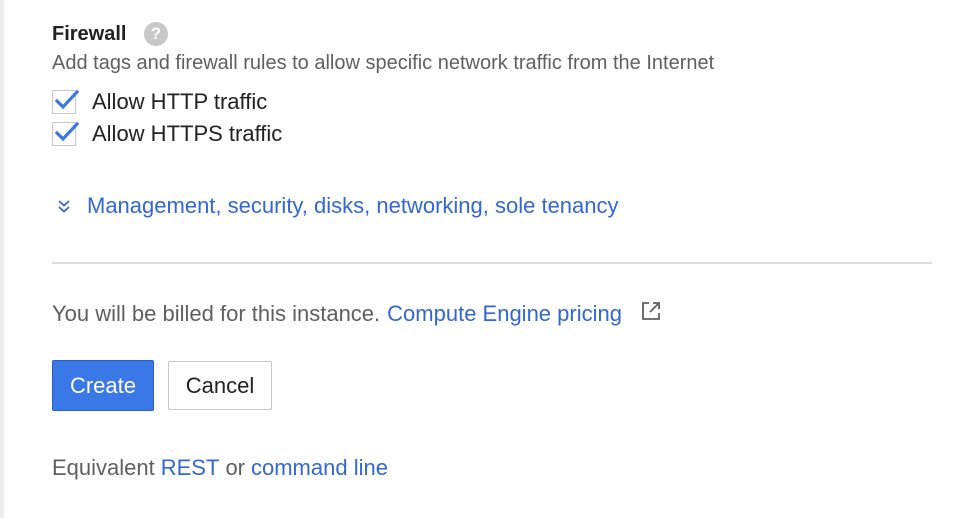  I want to click on rest-link: REST, so click(190, 468).